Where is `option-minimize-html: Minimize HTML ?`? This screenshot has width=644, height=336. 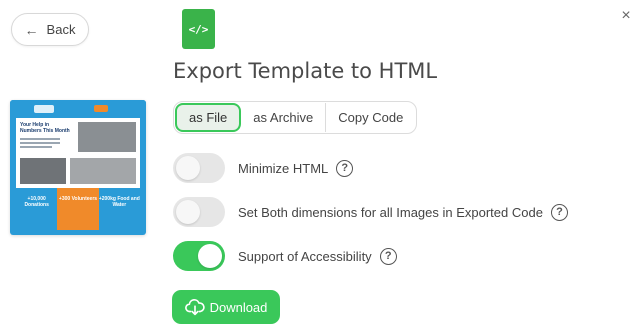
option-minimize-html: Minimize HTML ? is located at coordinates (263, 168).